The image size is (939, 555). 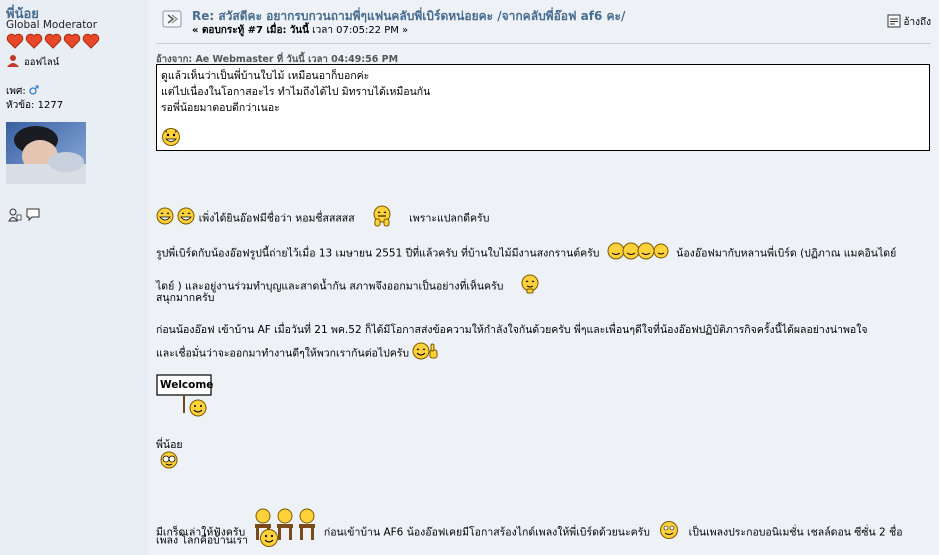 What do you see at coordinates (24, 216) in the screenshot?
I see `contact-icons` at bounding box center [24, 216].